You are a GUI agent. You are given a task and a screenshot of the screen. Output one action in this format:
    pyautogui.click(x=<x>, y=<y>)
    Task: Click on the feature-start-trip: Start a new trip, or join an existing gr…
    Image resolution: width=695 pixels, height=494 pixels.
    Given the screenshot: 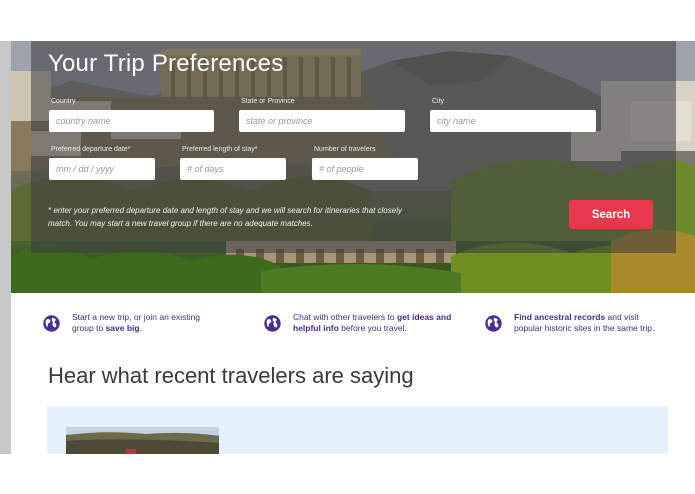 What is the action you would take?
    pyautogui.click(x=147, y=323)
    